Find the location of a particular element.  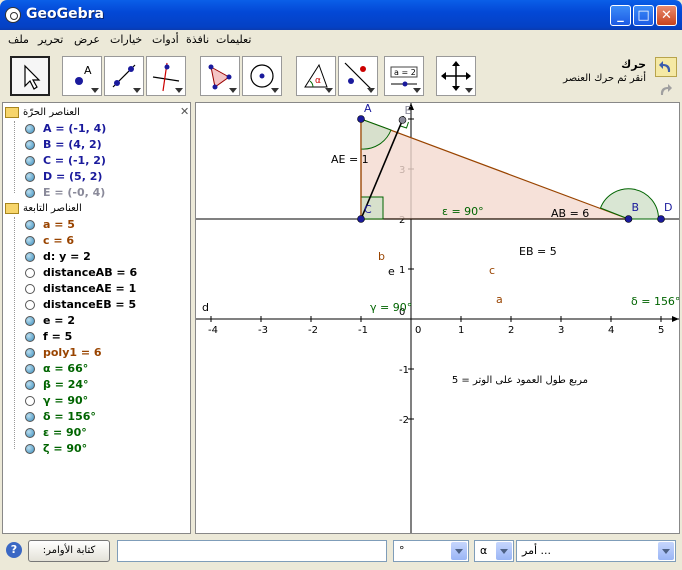

svg-text: A is located at coordinates (88, 70).